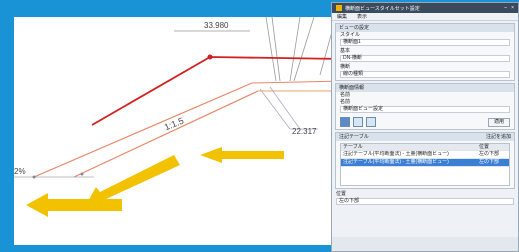 The height and width of the screenshot is (252, 519). What do you see at coordinates (498, 137) in the screenshot?
I see `add-note-button: 注記を追加` at bounding box center [498, 137].